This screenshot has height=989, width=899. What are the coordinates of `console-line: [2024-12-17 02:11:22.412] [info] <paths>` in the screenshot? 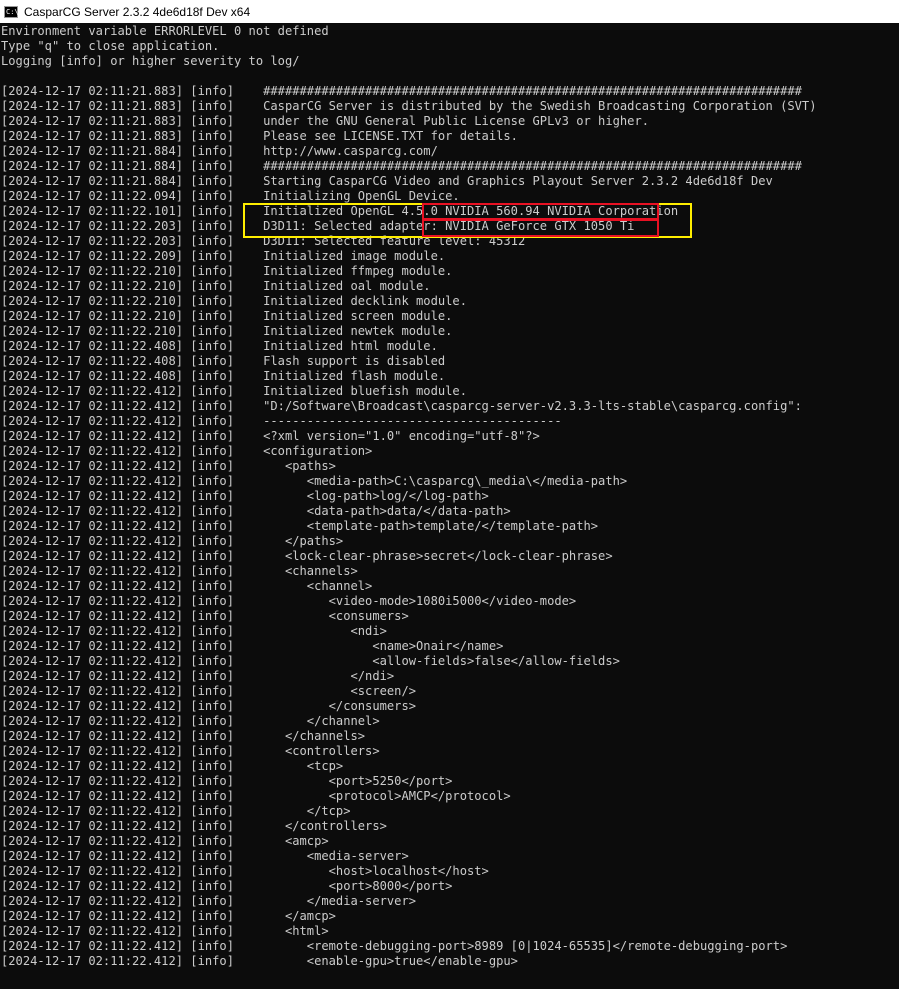 It's located at (168, 466).